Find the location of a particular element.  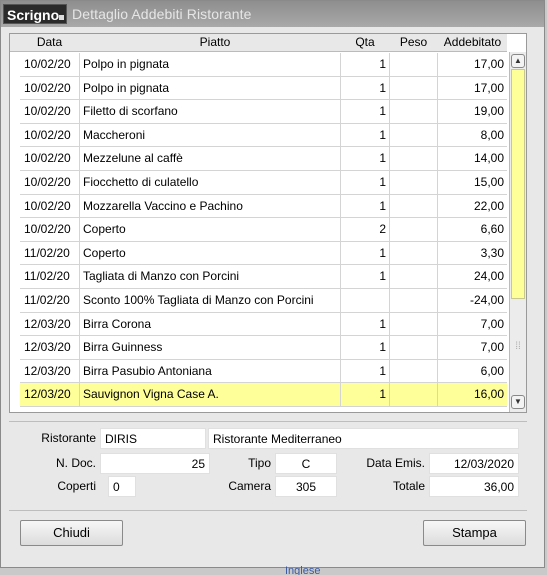

table-row: 10/02/20 Coperto 2 6,60 is located at coordinates (263, 230).